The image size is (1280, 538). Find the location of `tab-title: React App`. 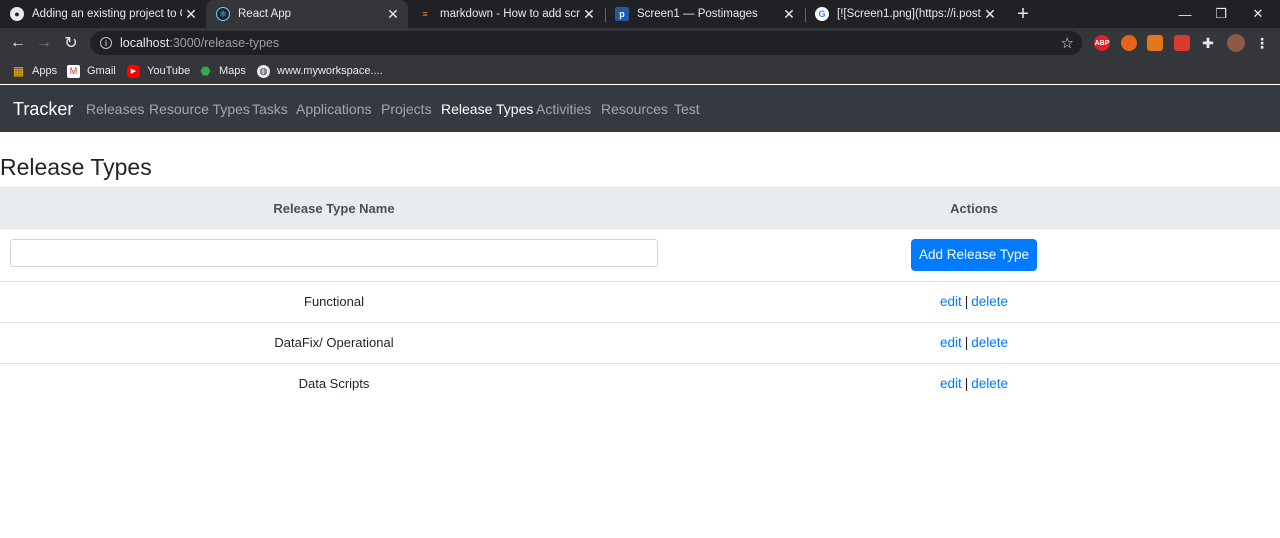

tab-title: React App is located at coordinates (265, 14).